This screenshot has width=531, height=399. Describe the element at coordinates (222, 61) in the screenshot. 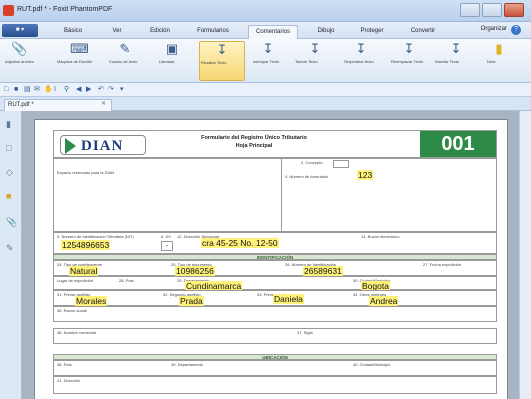

I see `highlight-text-button: ↧ Resaltar Texto` at that location.